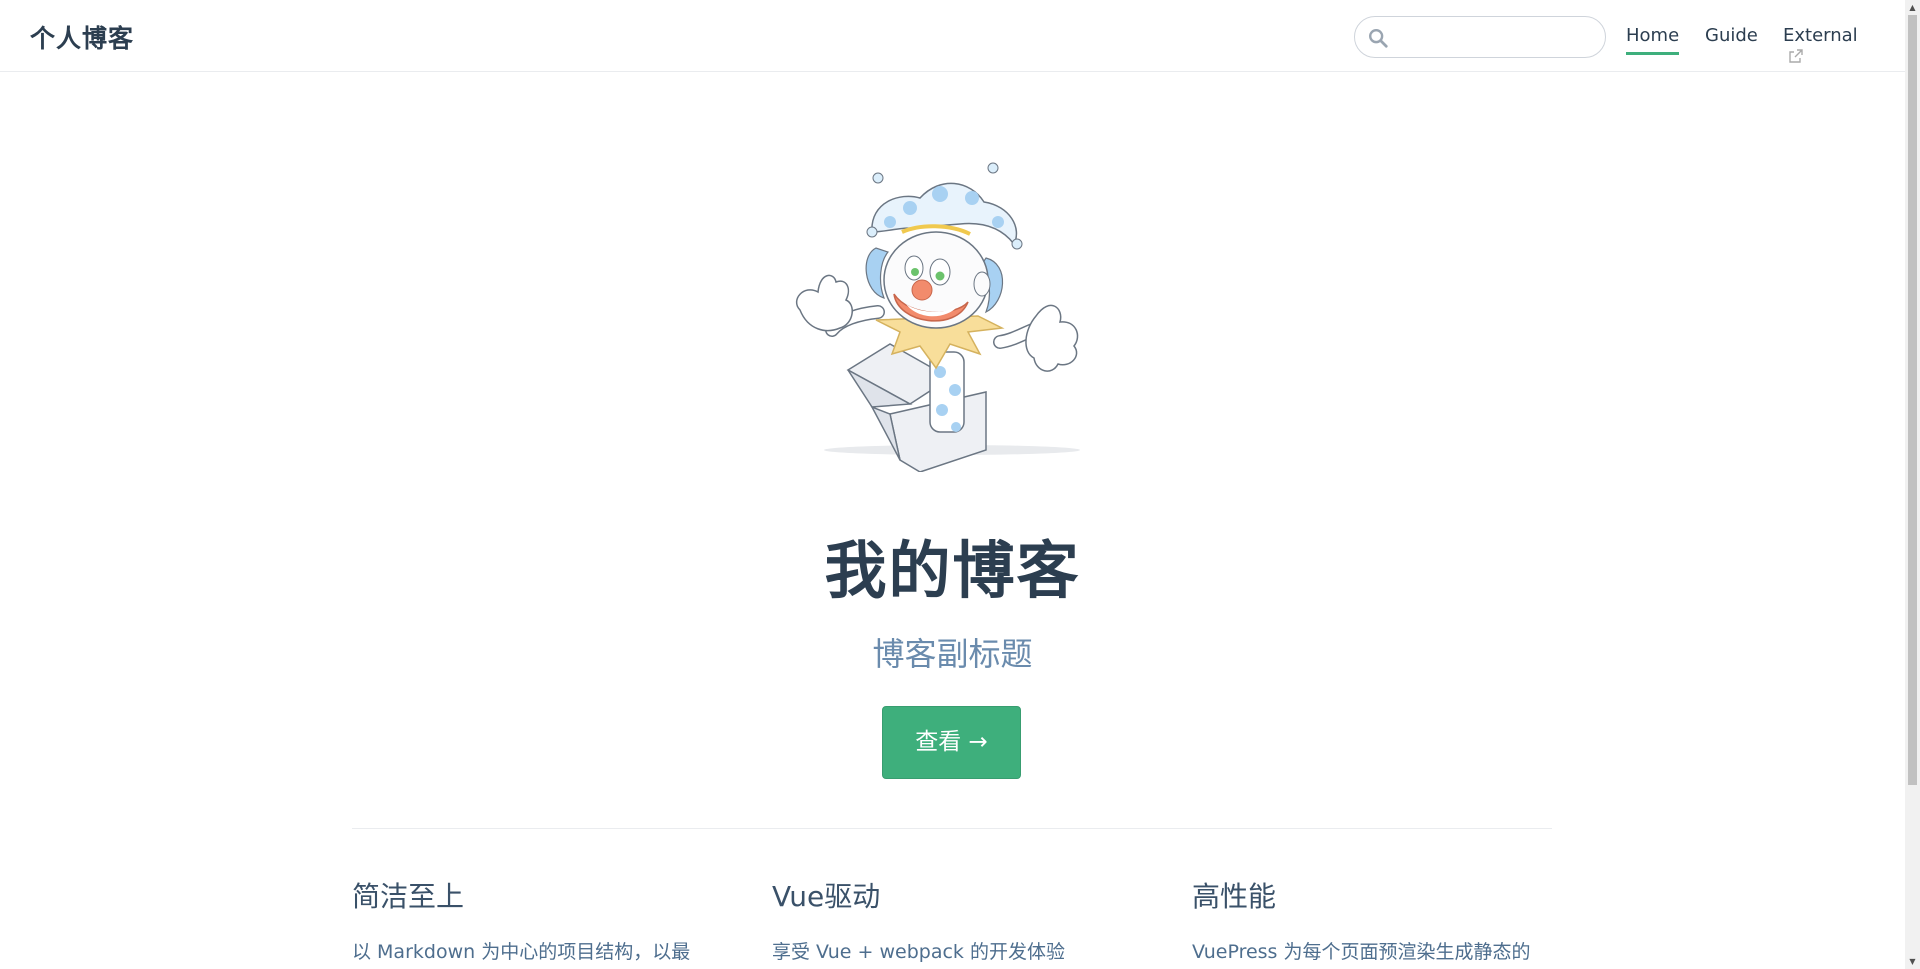 This screenshot has width=1920, height=969. What do you see at coordinates (1361, 952) in the screenshot?
I see `feature-details: VuePress 为每个页面预渲染生成静态的` at bounding box center [1361, 952].